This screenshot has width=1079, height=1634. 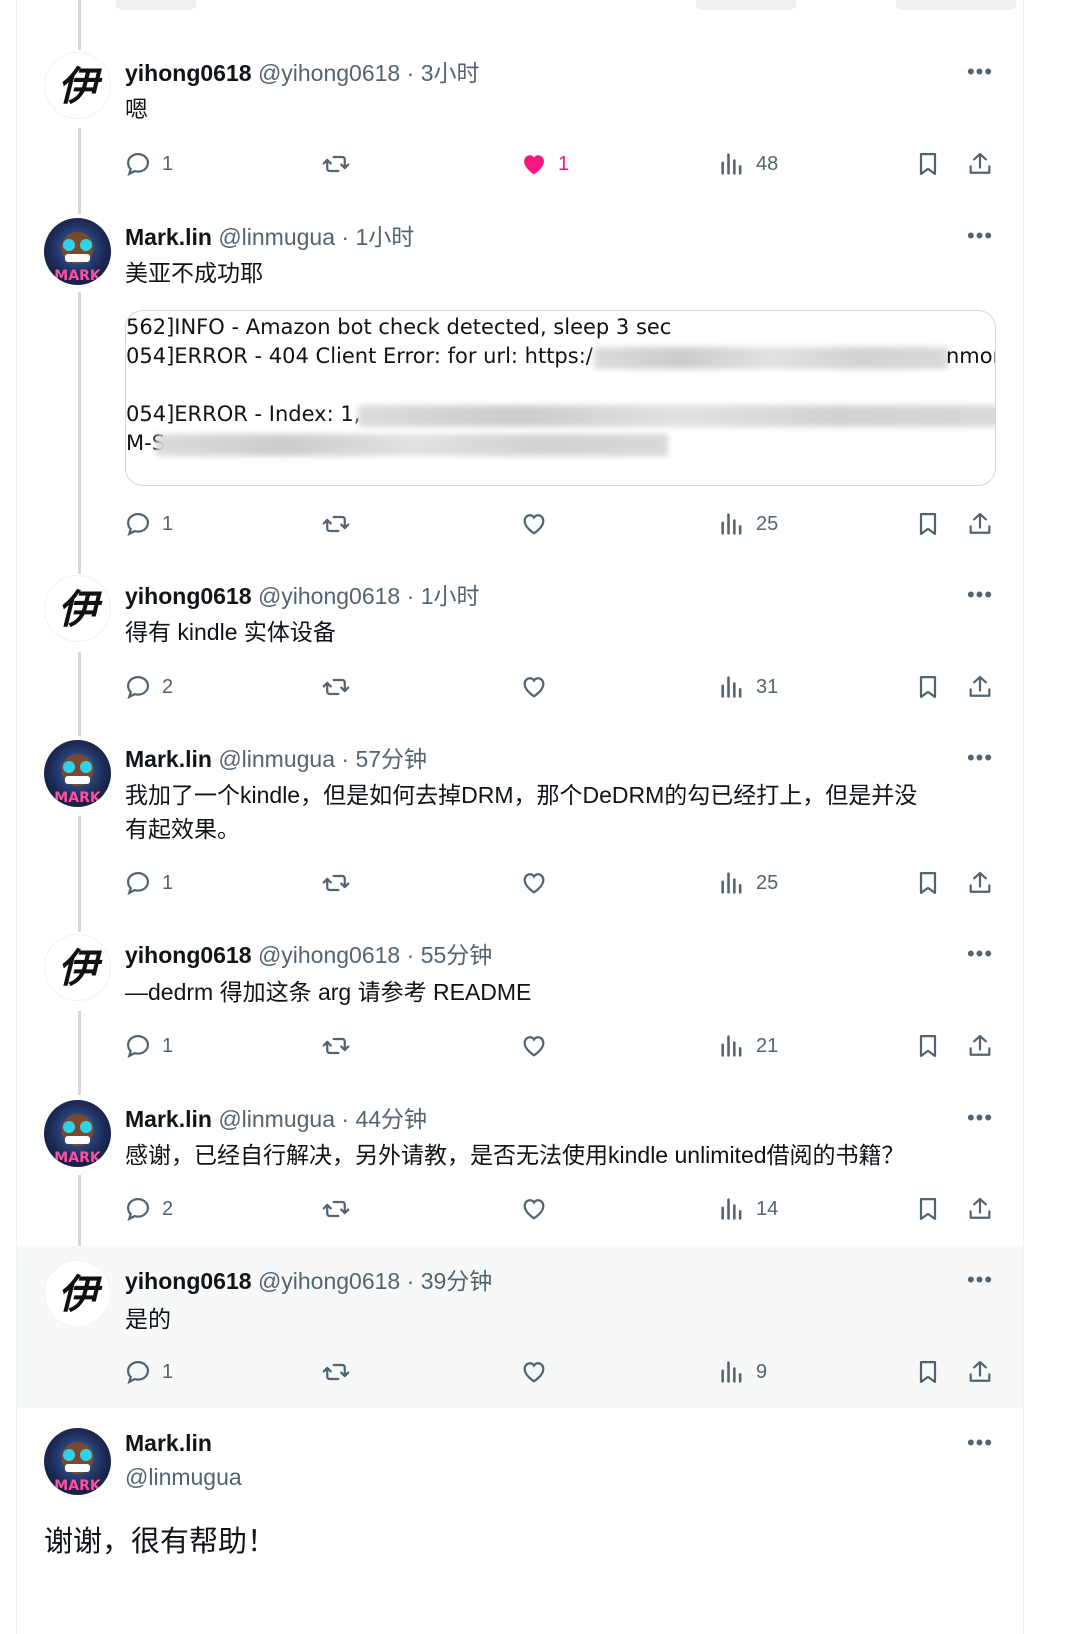 What do you see at coordinates (328, 992) in the screenshot?
I see `tweet-text: —dedrm 得加这条 arg 请参考 README` at bounding box center [328, 992].